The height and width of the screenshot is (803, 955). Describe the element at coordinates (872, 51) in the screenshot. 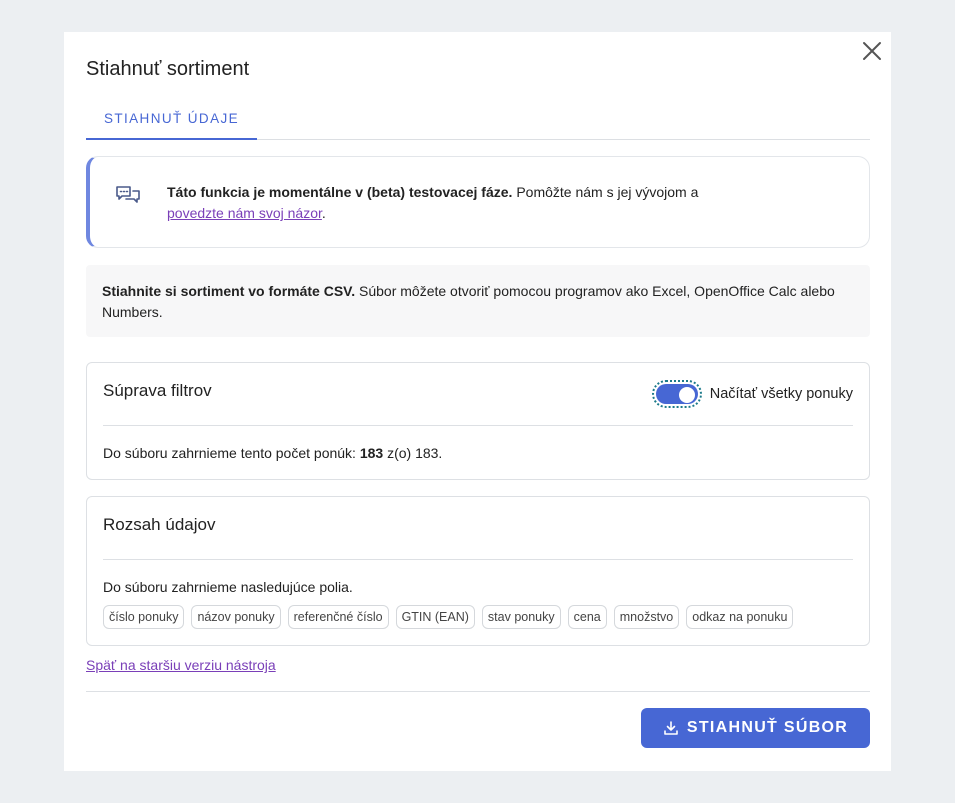

I see `close-icon` at that location.